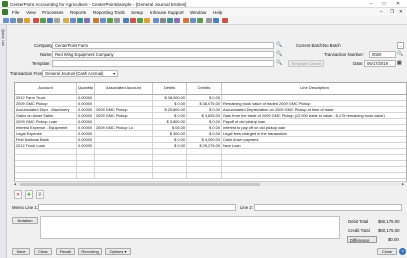  What do you see at coordinates (126, 20) in the screenshot?
I see `journal-icon` at bounding box center [126, 20].